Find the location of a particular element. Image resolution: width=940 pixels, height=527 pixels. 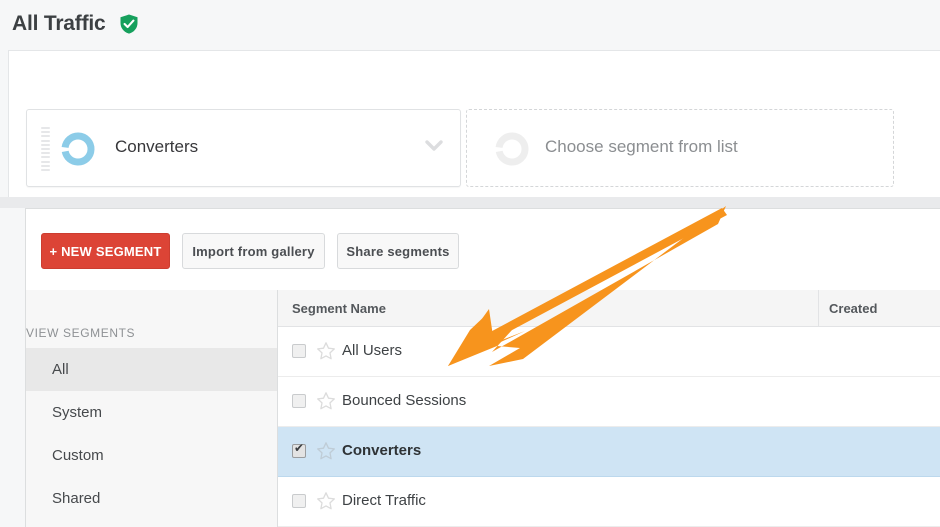

segment-chip-converters: Converters is located at coordinates (243, 148).